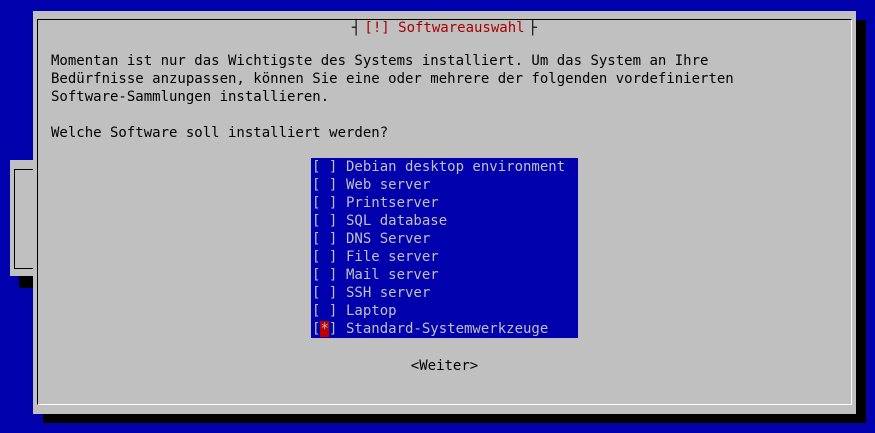 The height and width of the screenshot is (433, 875). Describe the element at coordinates (456, 167) in the screenshot. I see `software-item-label: Debian desktop environment` at that location.